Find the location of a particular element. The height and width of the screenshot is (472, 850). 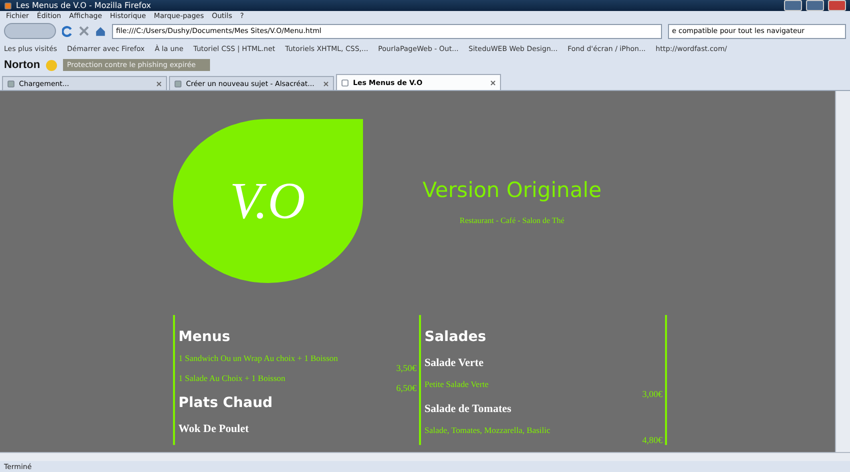

dish-name: Salade de Tomates is located at coordinates (468, 409).